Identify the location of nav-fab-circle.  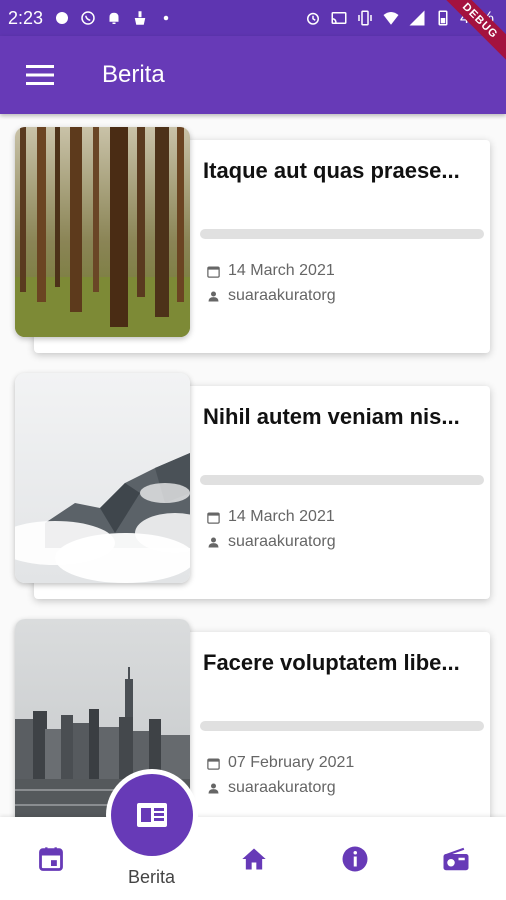
(152, 815).